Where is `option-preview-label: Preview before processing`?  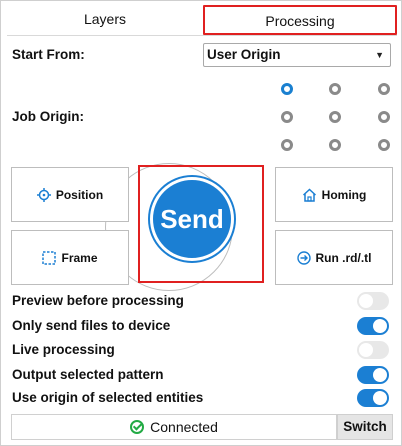 option-preview-label: Preview before processing is located at coordinates (98, 300).